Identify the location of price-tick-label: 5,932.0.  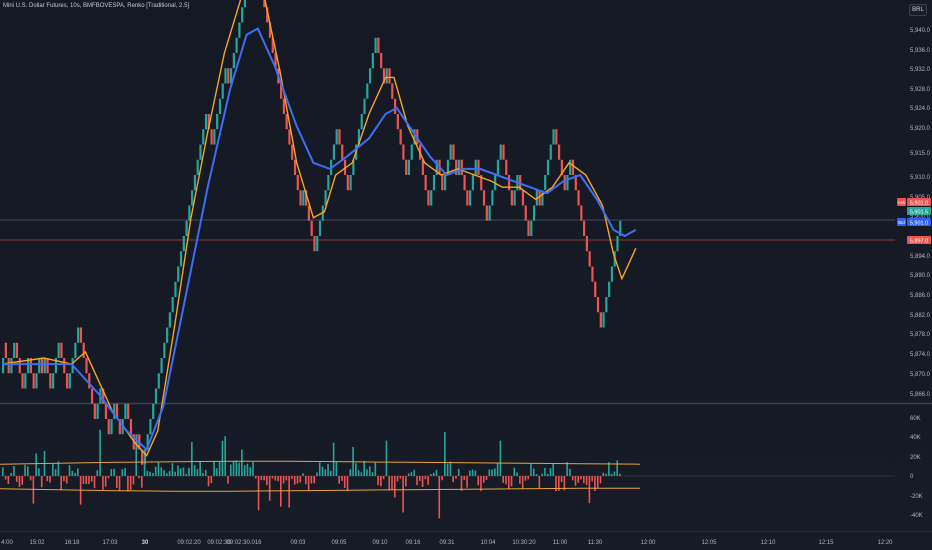
(920, 70).